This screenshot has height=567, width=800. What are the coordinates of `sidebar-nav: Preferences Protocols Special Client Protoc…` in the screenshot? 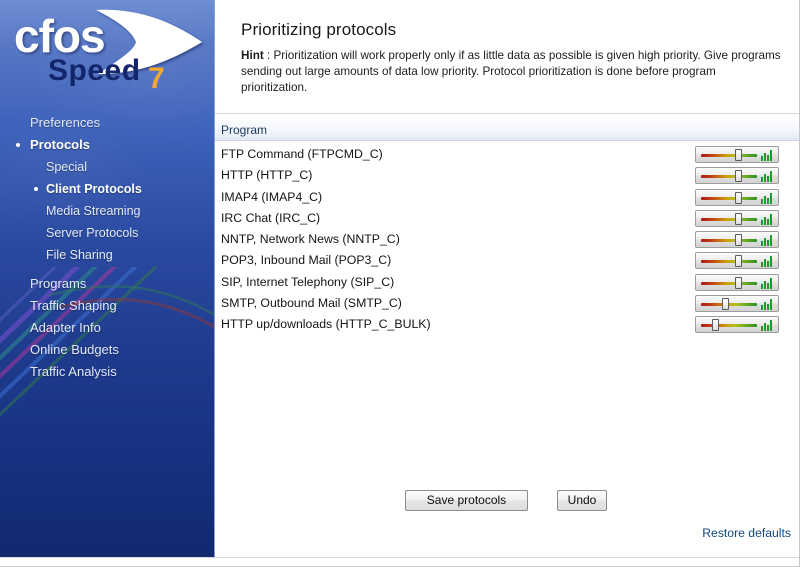 It's located at (107, 247).